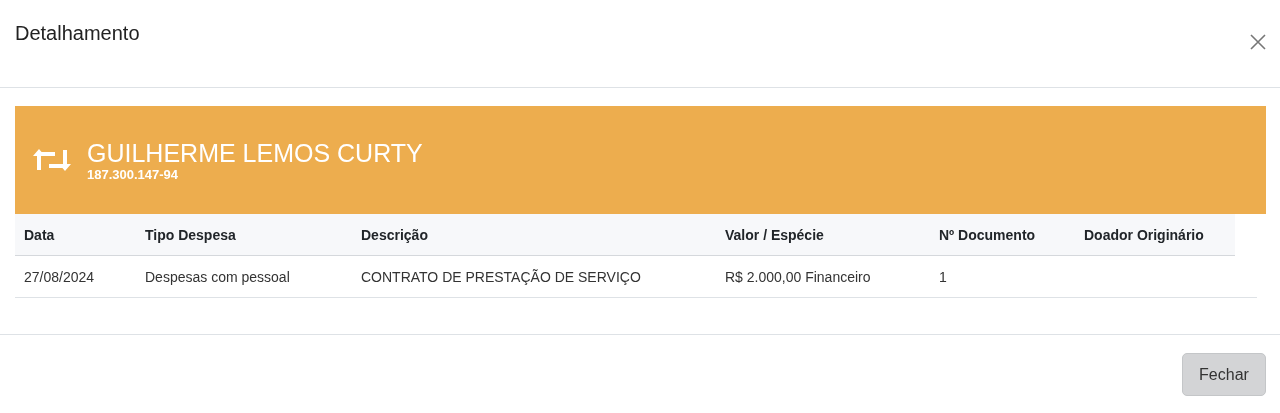  Describe the element at coordinates (133, 174) in the screenshot. I see `document-number: 187.300.147-94` at that location.